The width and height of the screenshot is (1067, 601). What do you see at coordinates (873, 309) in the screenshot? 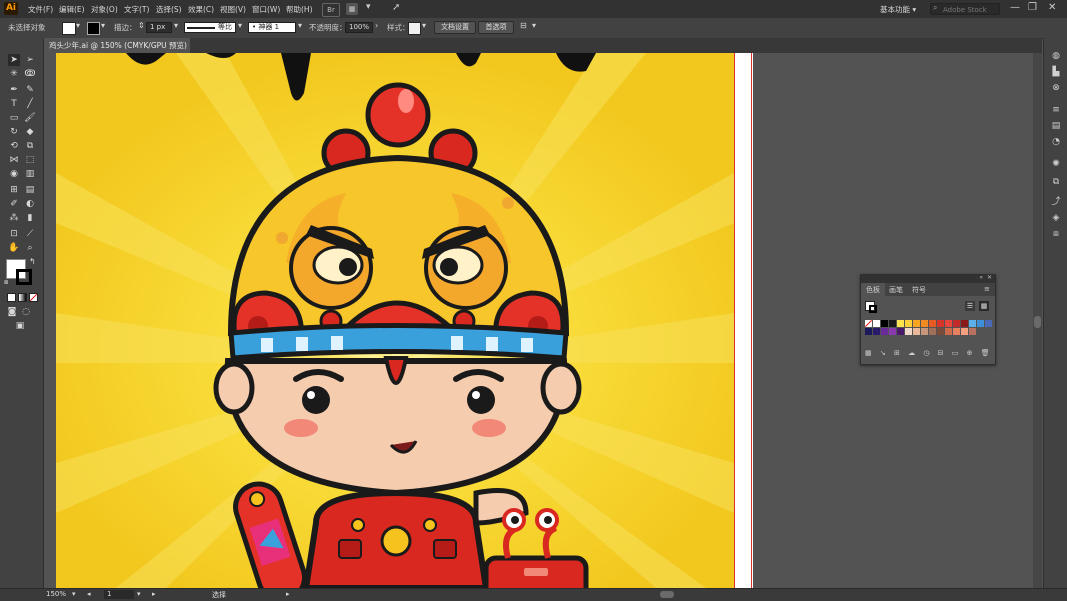
I see `panel-stroke-swatch` at bounding box center [873, 309].